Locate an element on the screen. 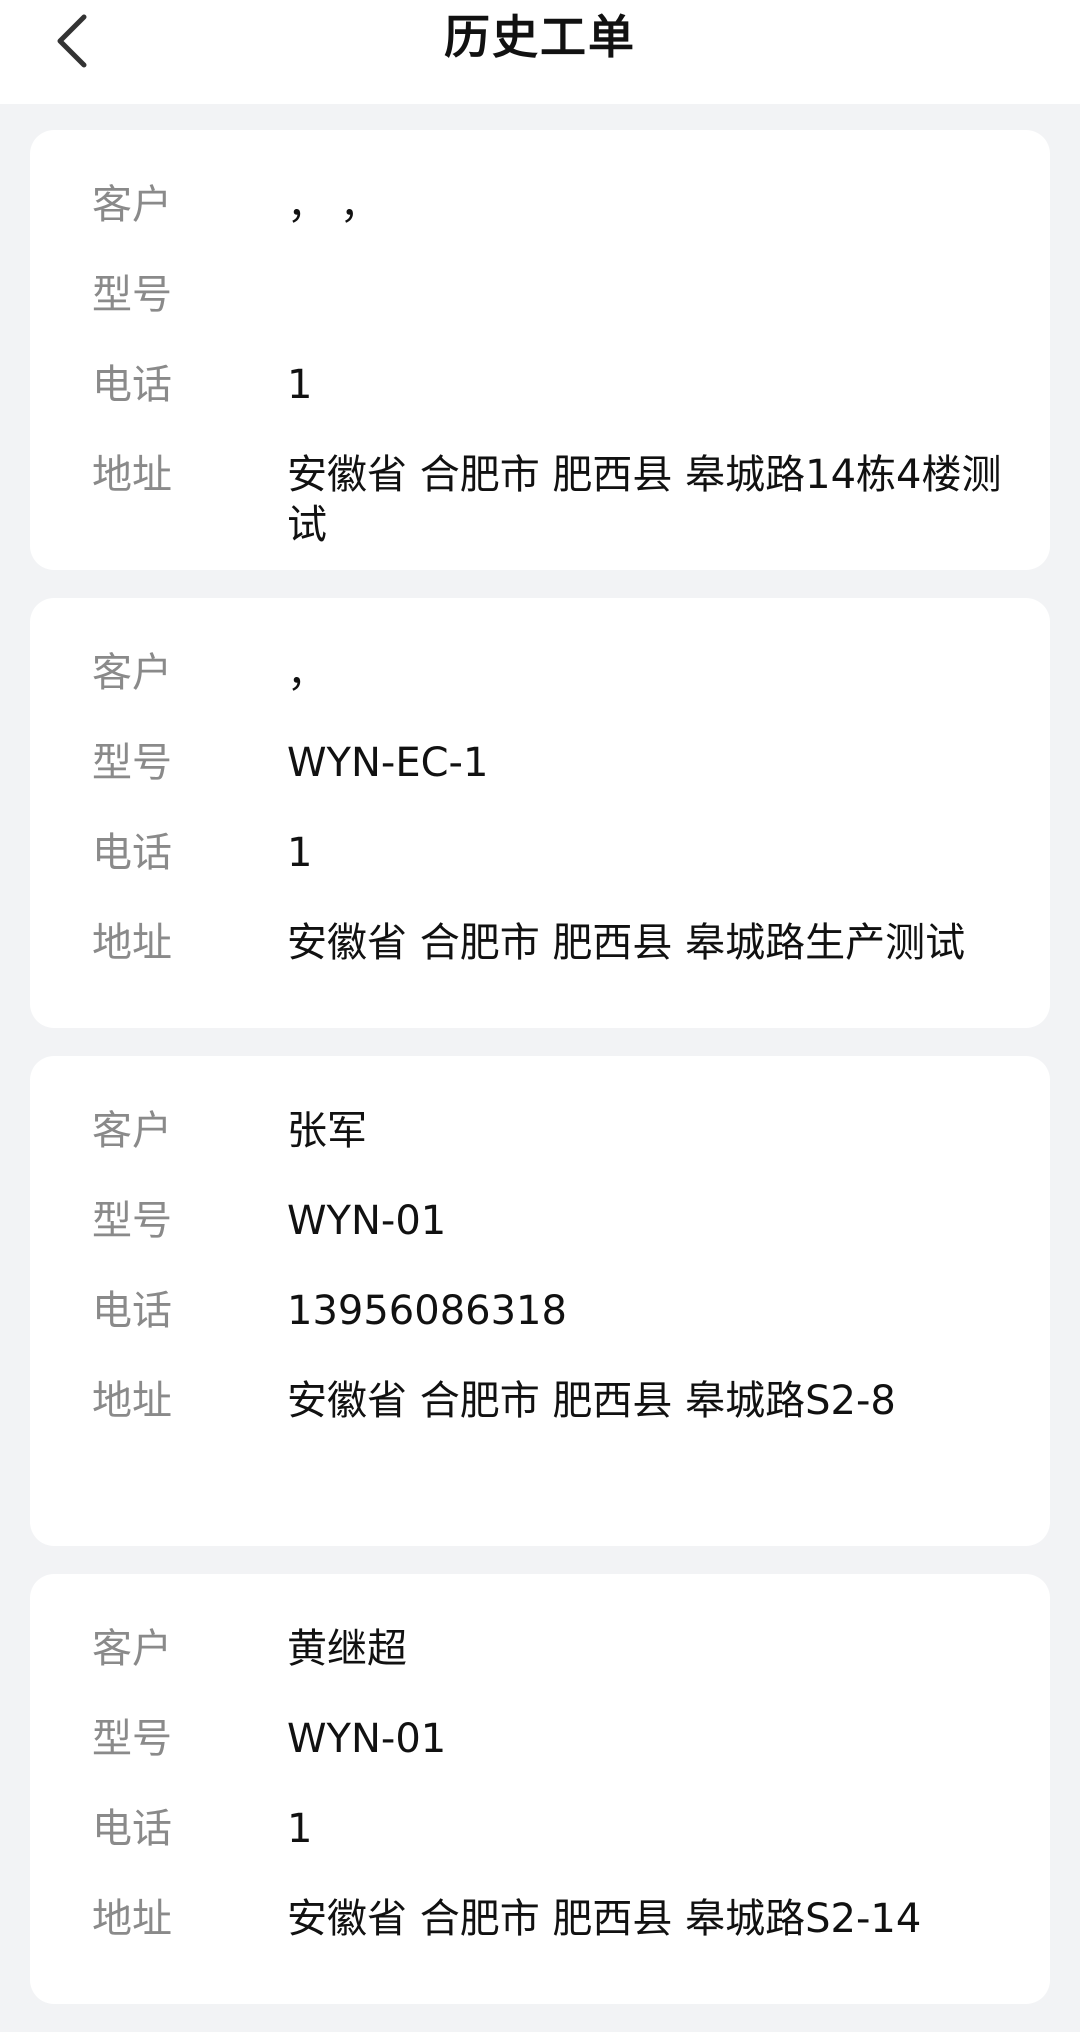 This screenshot has height=2032, width=1080. model-row: 型号 WYN-EC-1 is located at coordinates (540, 783).